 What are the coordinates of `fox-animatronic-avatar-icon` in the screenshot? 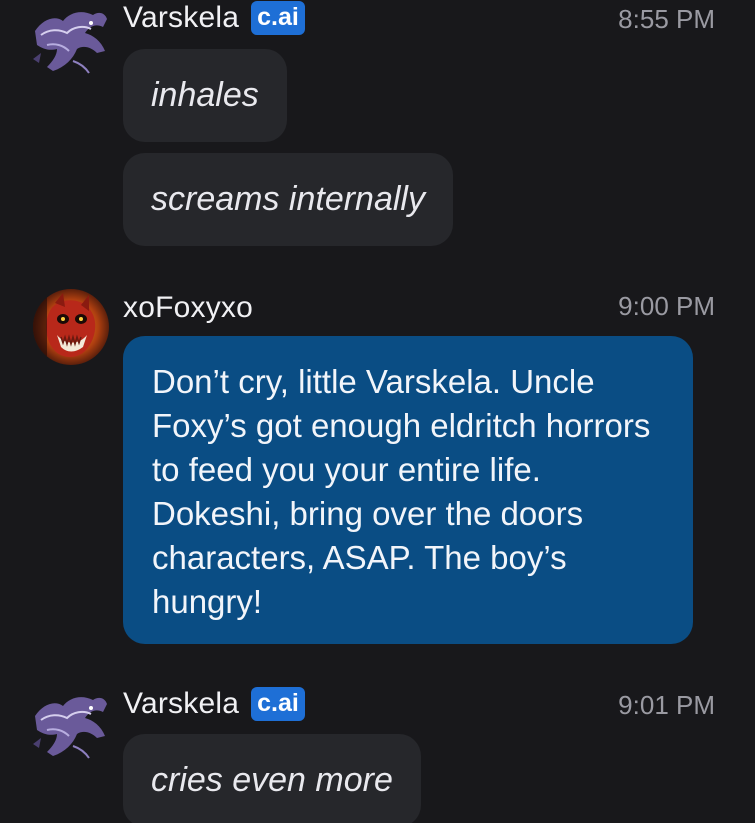 It's located at (71, 327).